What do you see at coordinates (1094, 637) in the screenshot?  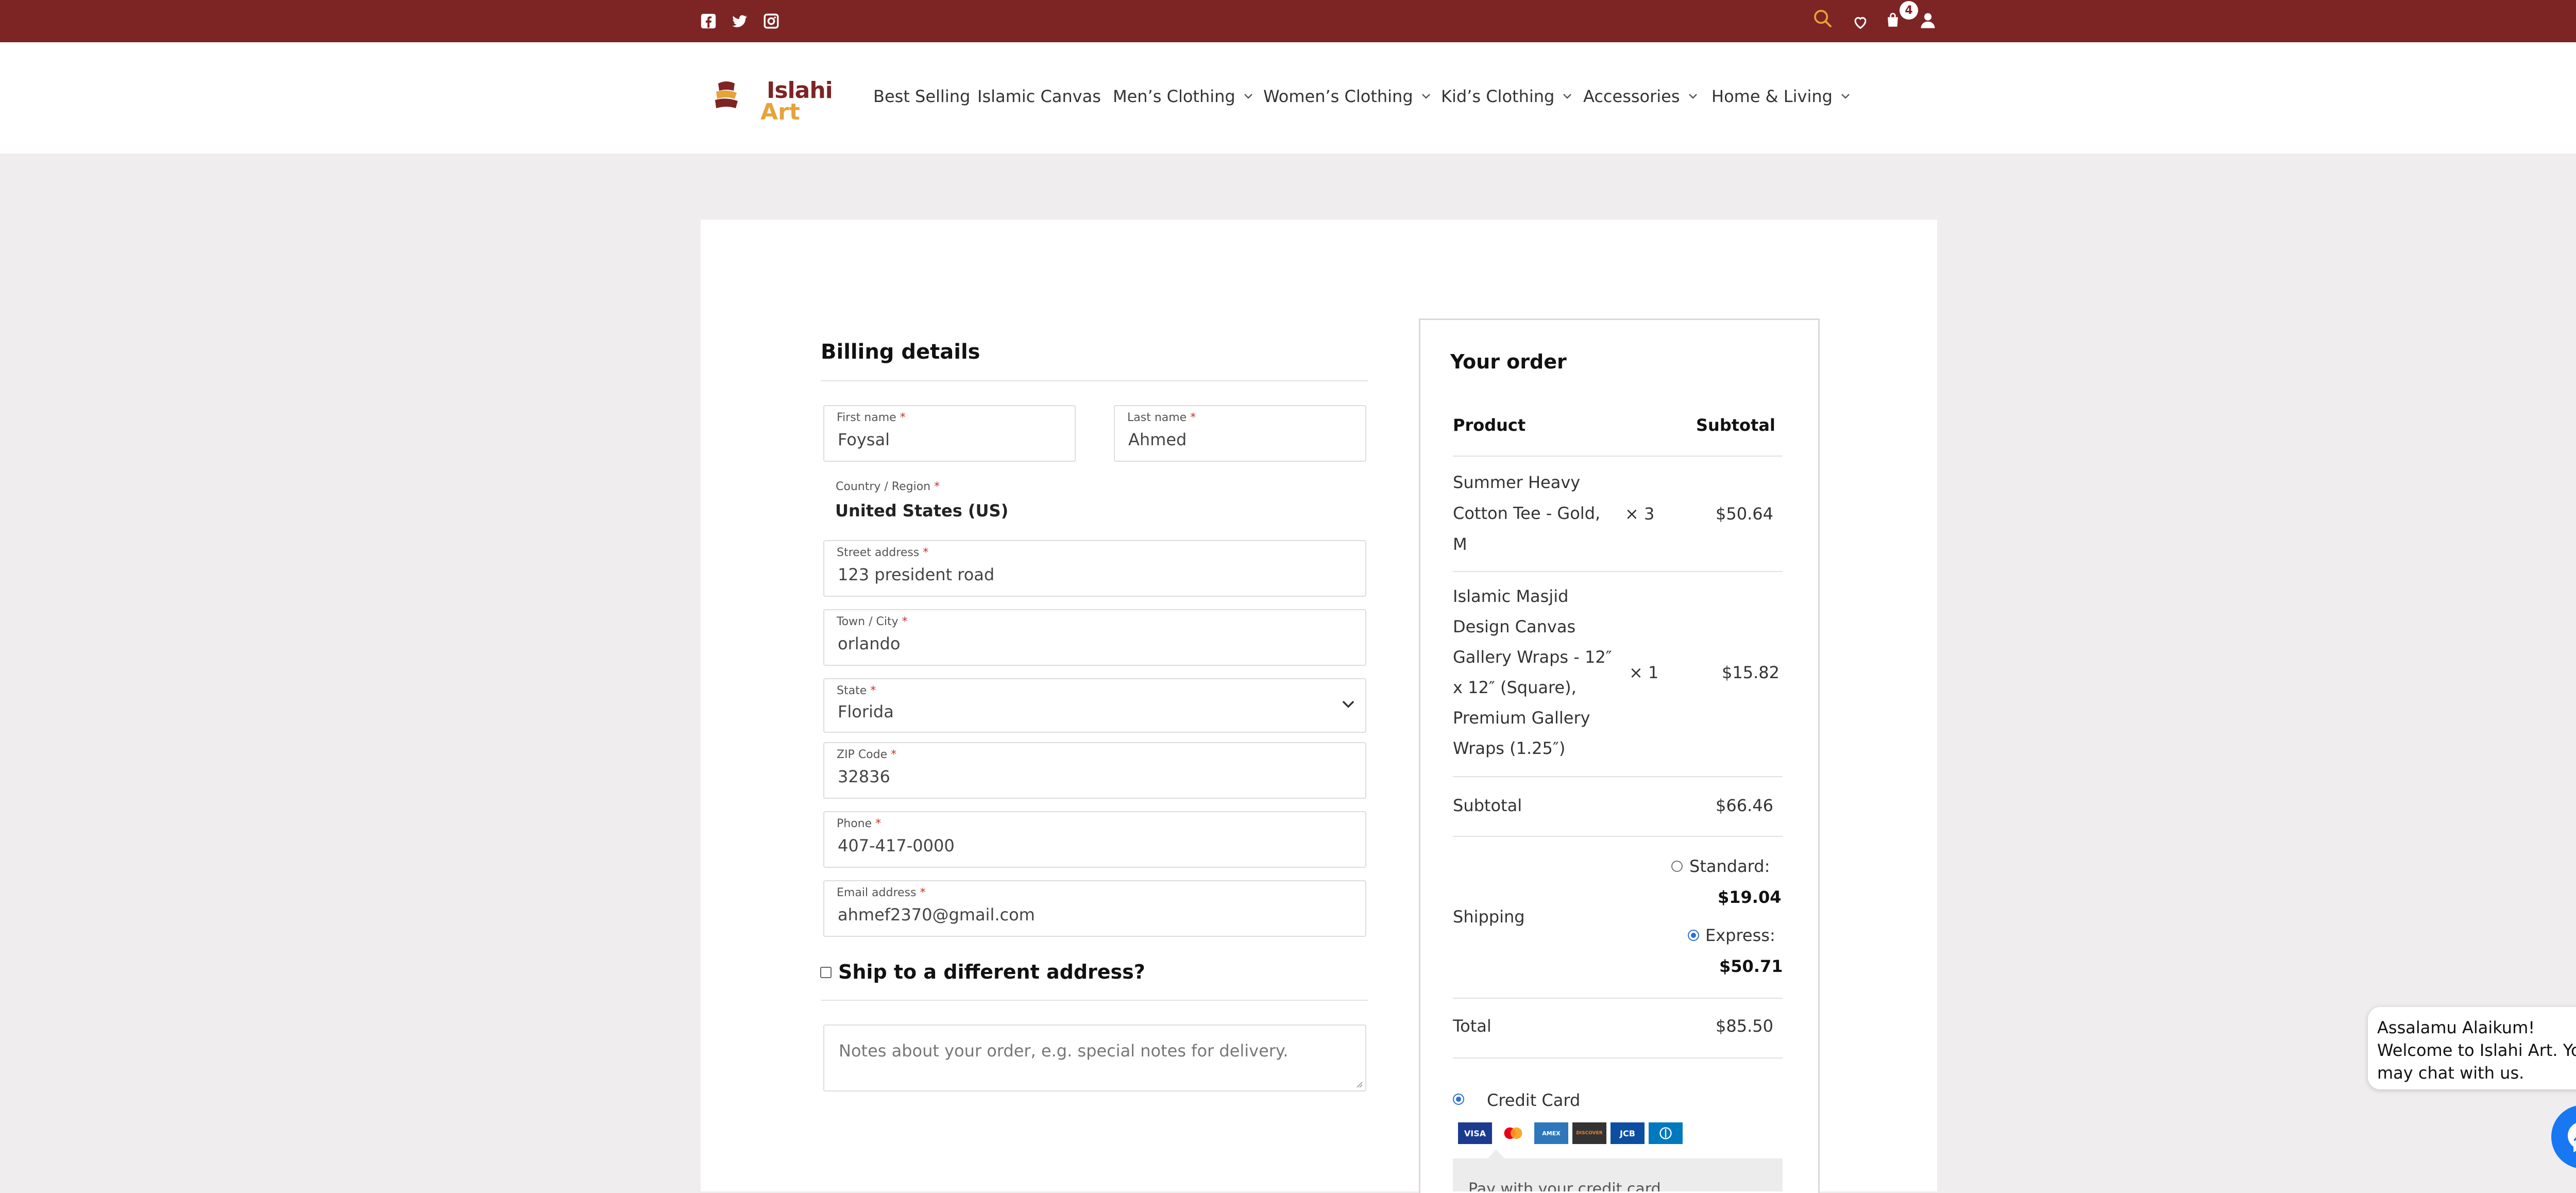 I see `city-field: Town / City * orlando` at bounding box center [1094, 637].